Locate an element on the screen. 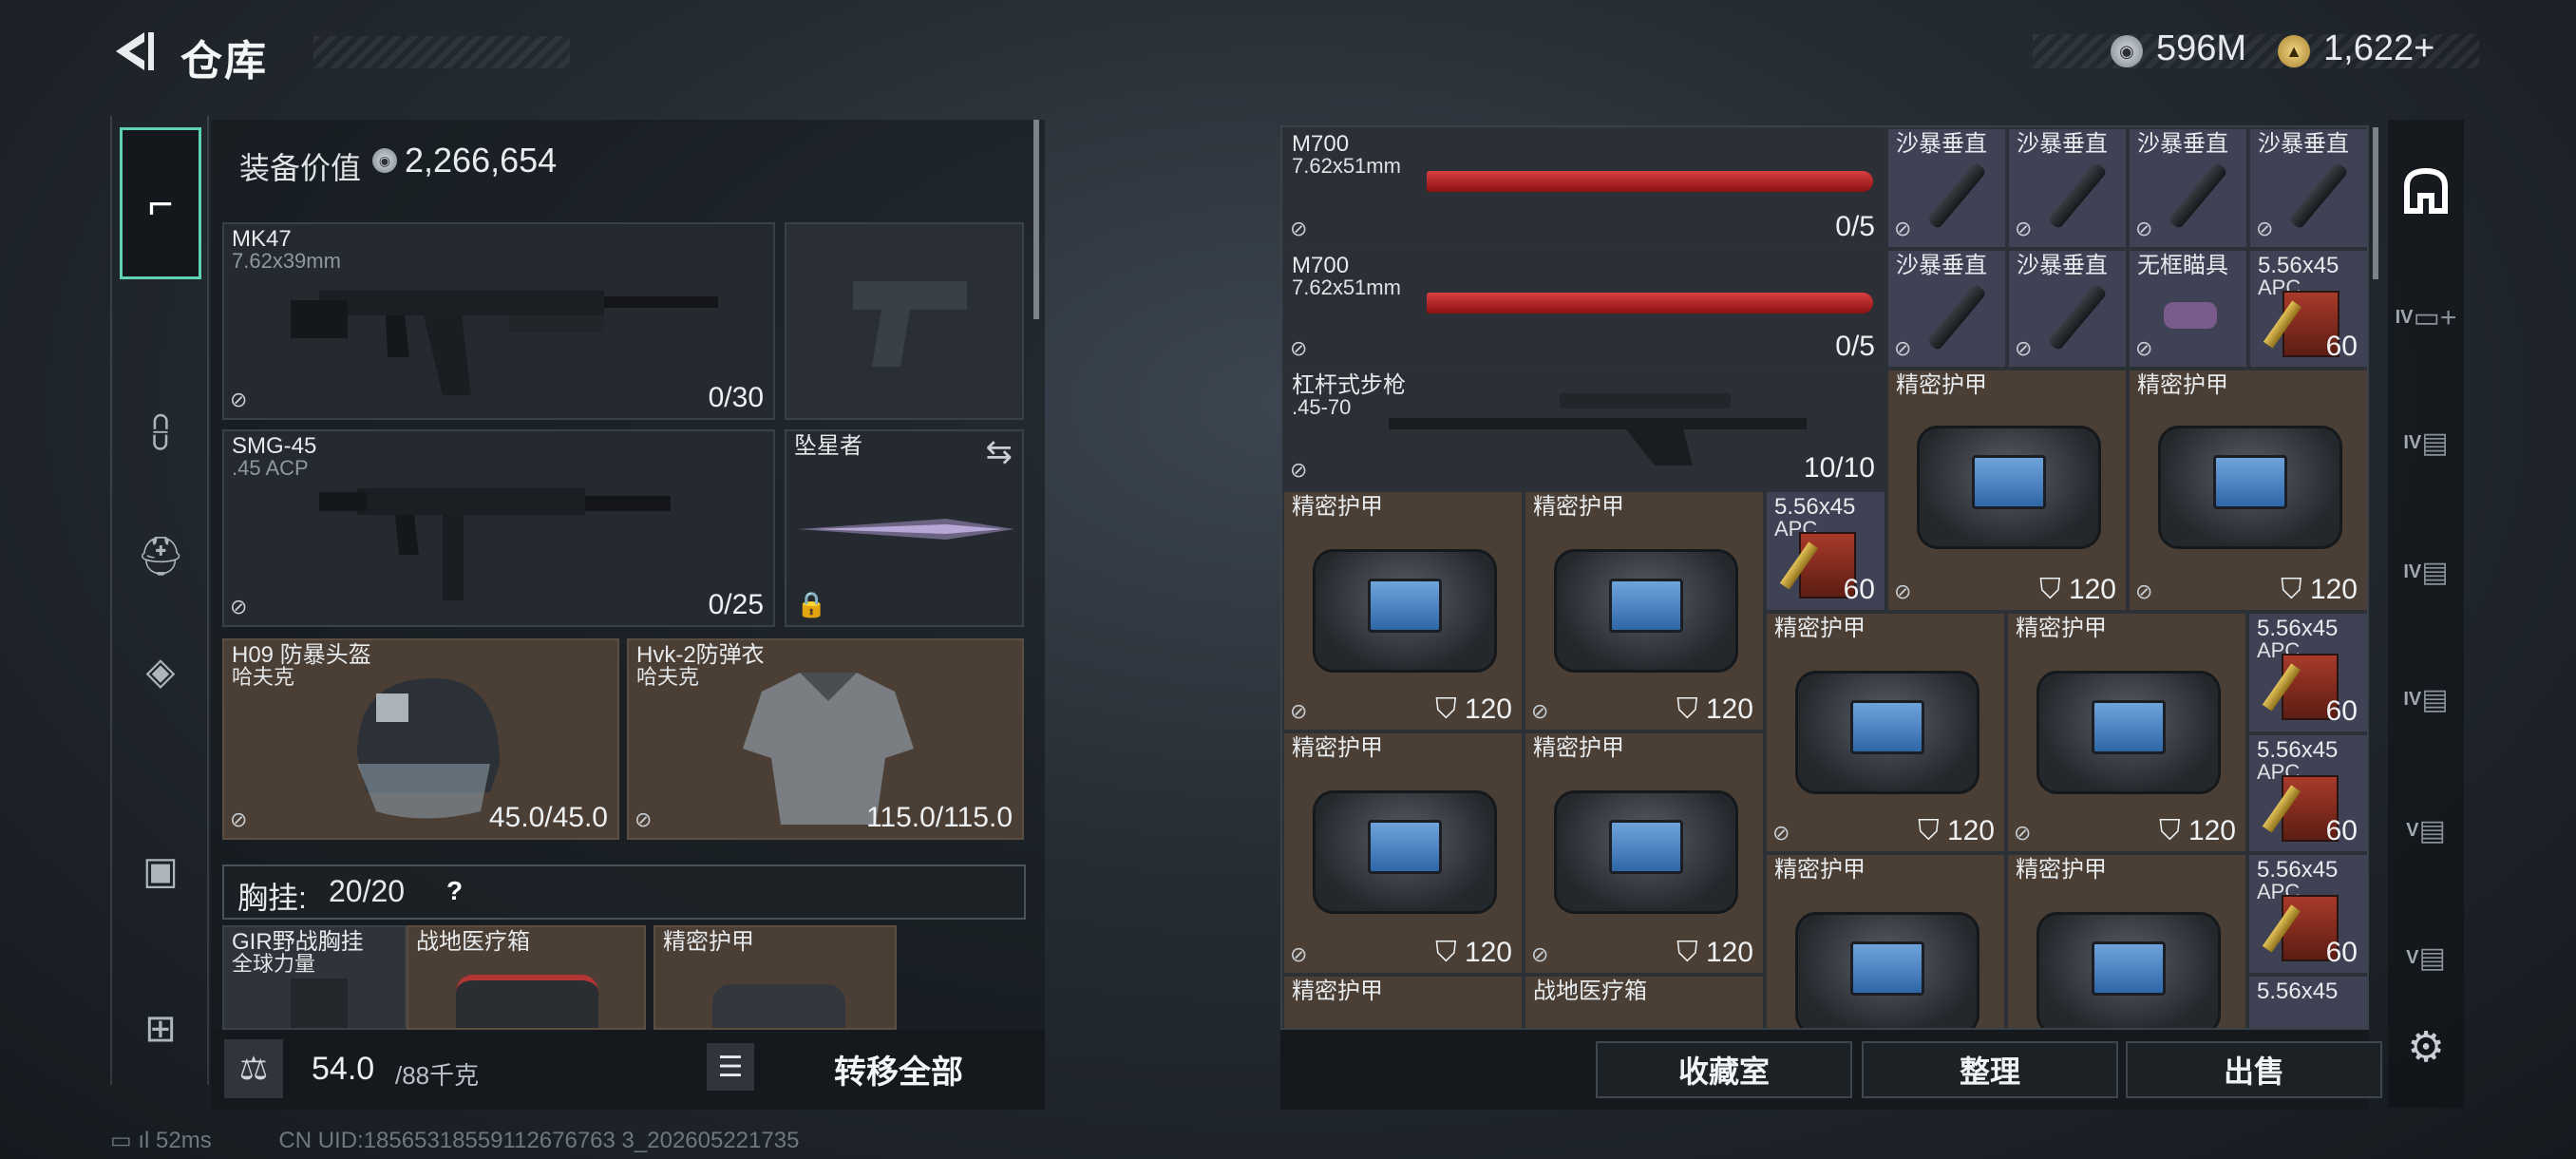  chest-item-slot: 精密护甲 is located at coordinates (775, 977).